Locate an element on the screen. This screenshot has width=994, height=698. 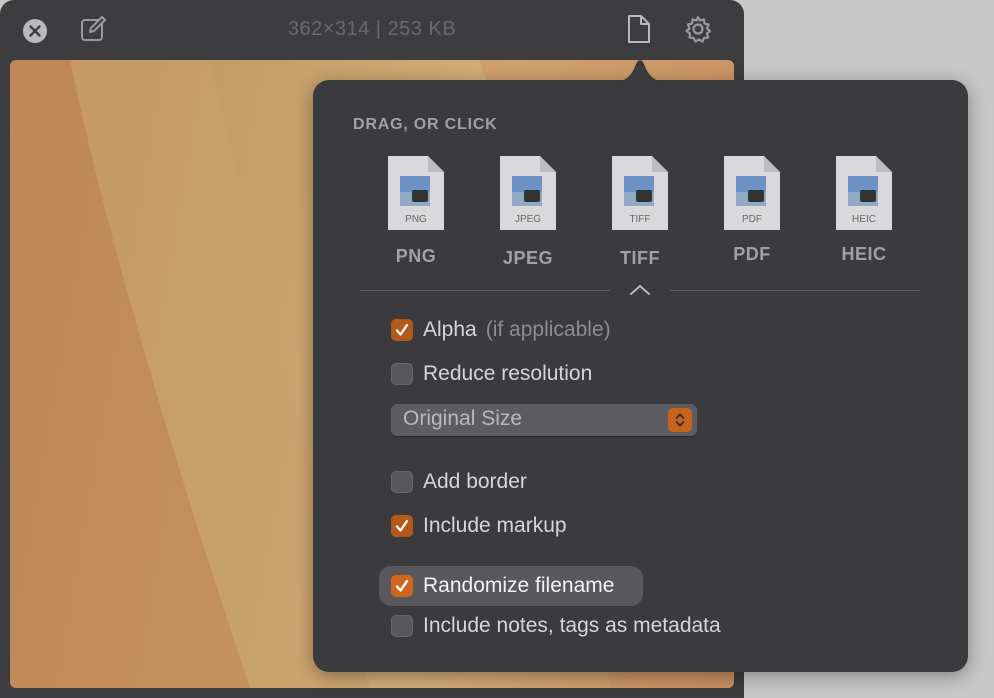
image-file-icon: TIFF is located at coordinates (640, 193).